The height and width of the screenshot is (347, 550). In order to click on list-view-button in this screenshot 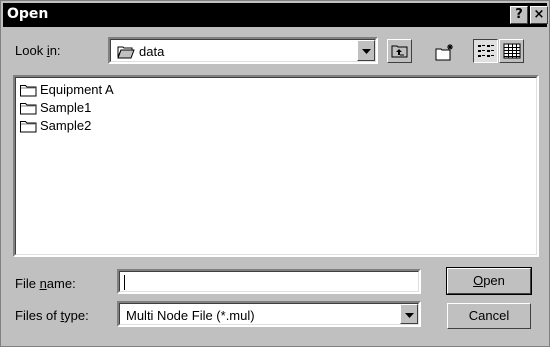, I will do `click(485, 51)`.